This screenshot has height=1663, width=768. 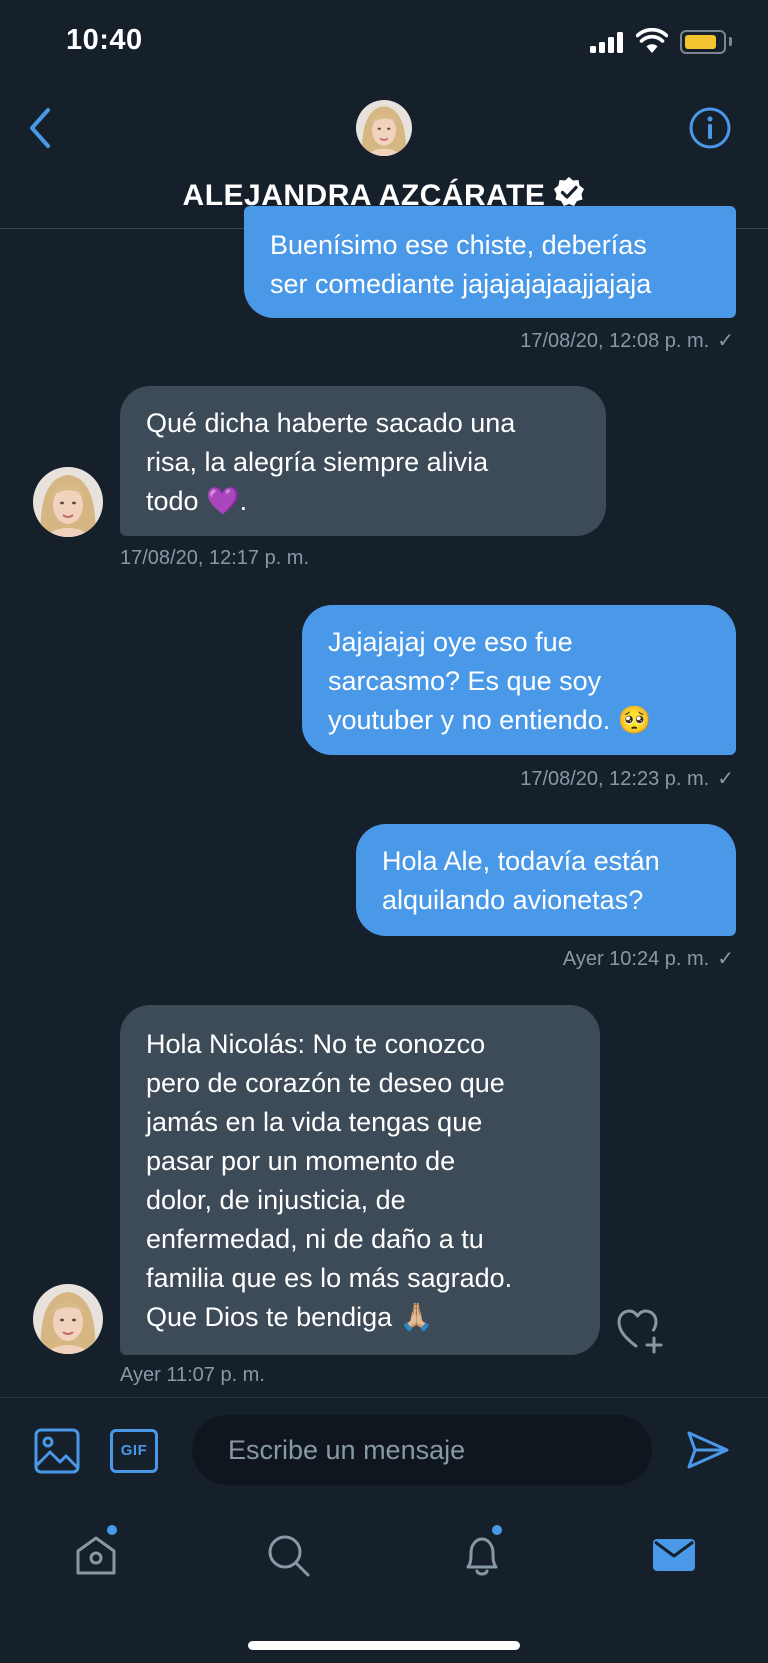 What do you see at coordinates (331, 423) in the screenshot?
I see `message-line: Qué dicha haberte sacado una` at bounding box center [331, 423].